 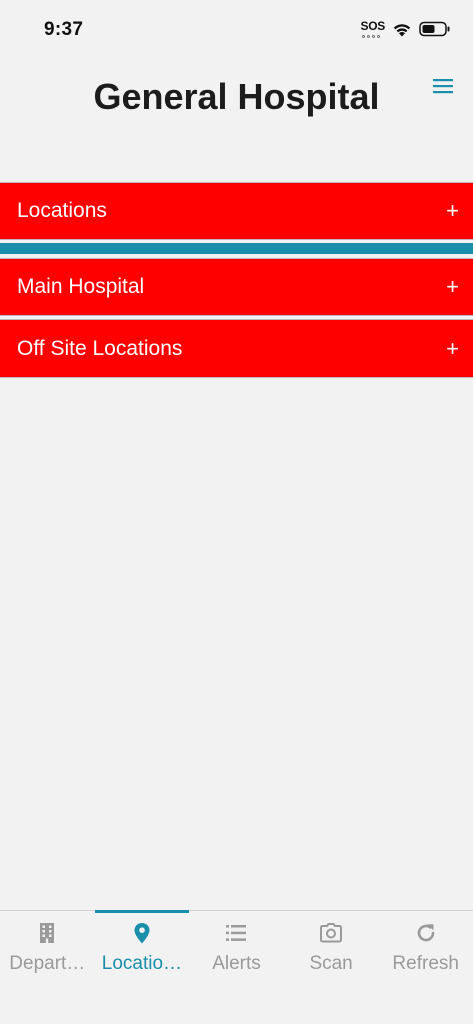 I want to click on tab-scan: Scan, so click(x=331, y=946).